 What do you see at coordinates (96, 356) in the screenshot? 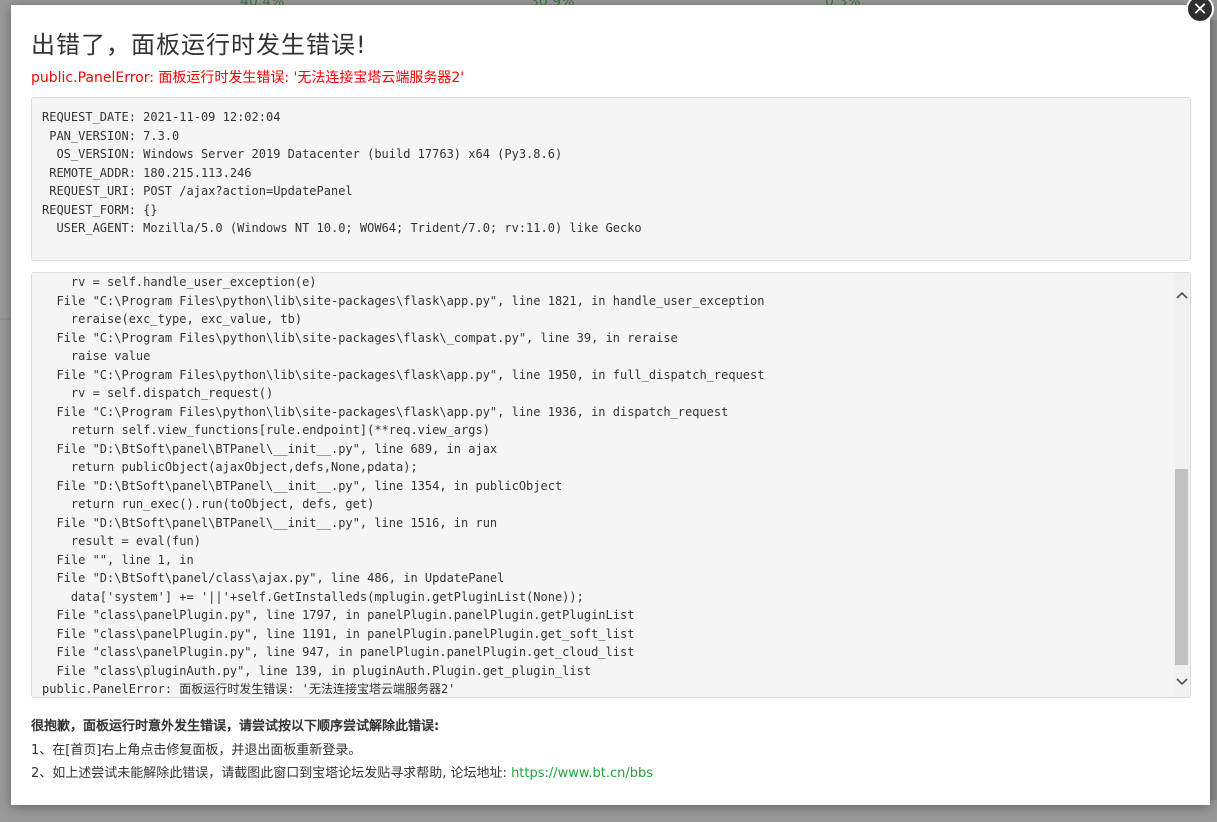
I see `traceback-line: raise value` at bounding box center [96, 356].